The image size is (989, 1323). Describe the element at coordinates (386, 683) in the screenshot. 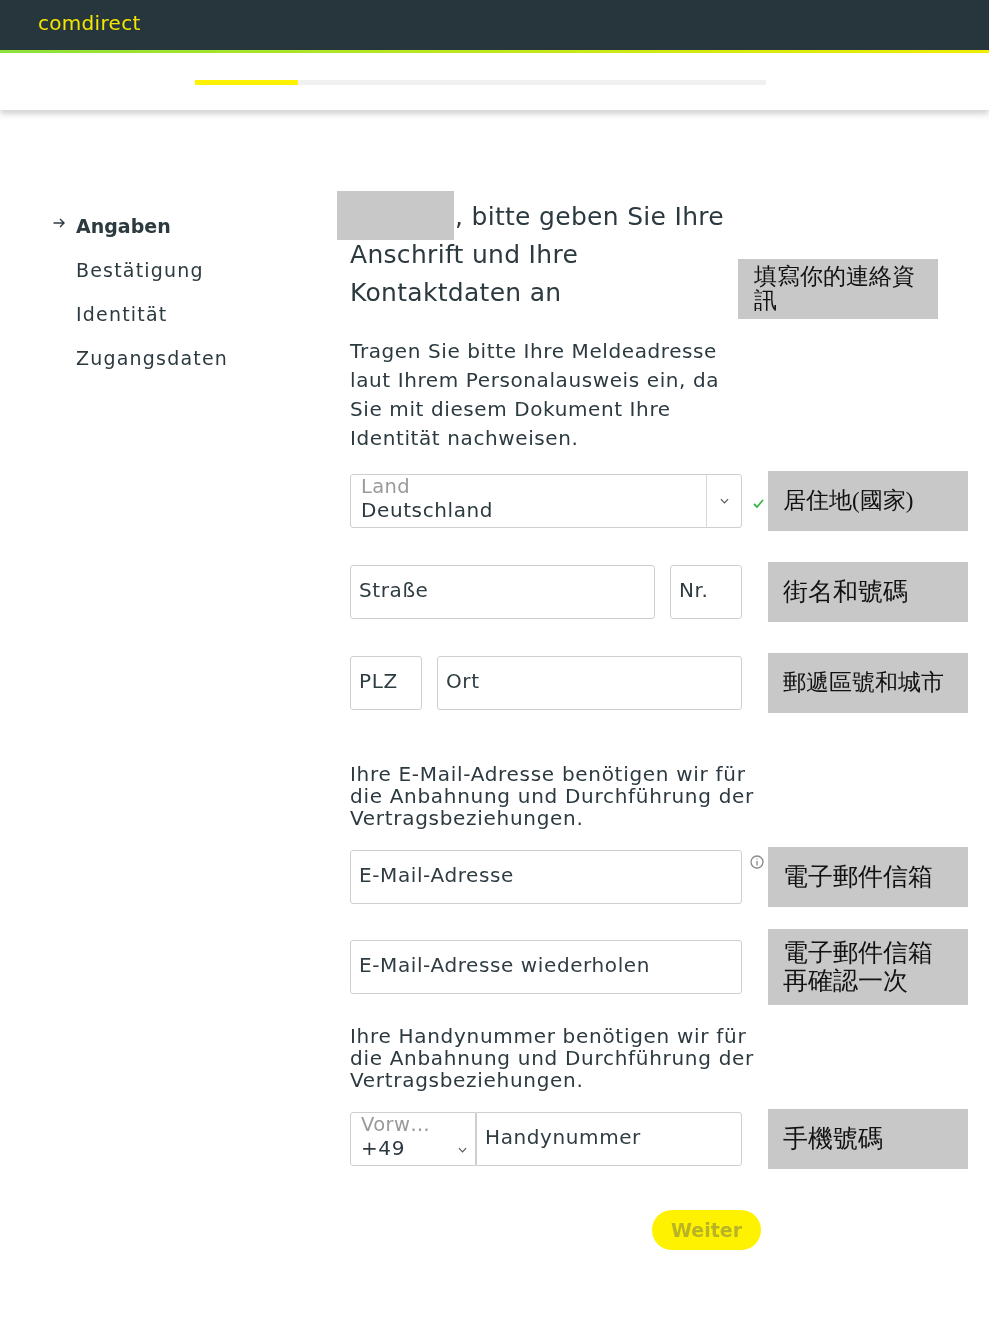

I see `input-field: PLZ` at that location.